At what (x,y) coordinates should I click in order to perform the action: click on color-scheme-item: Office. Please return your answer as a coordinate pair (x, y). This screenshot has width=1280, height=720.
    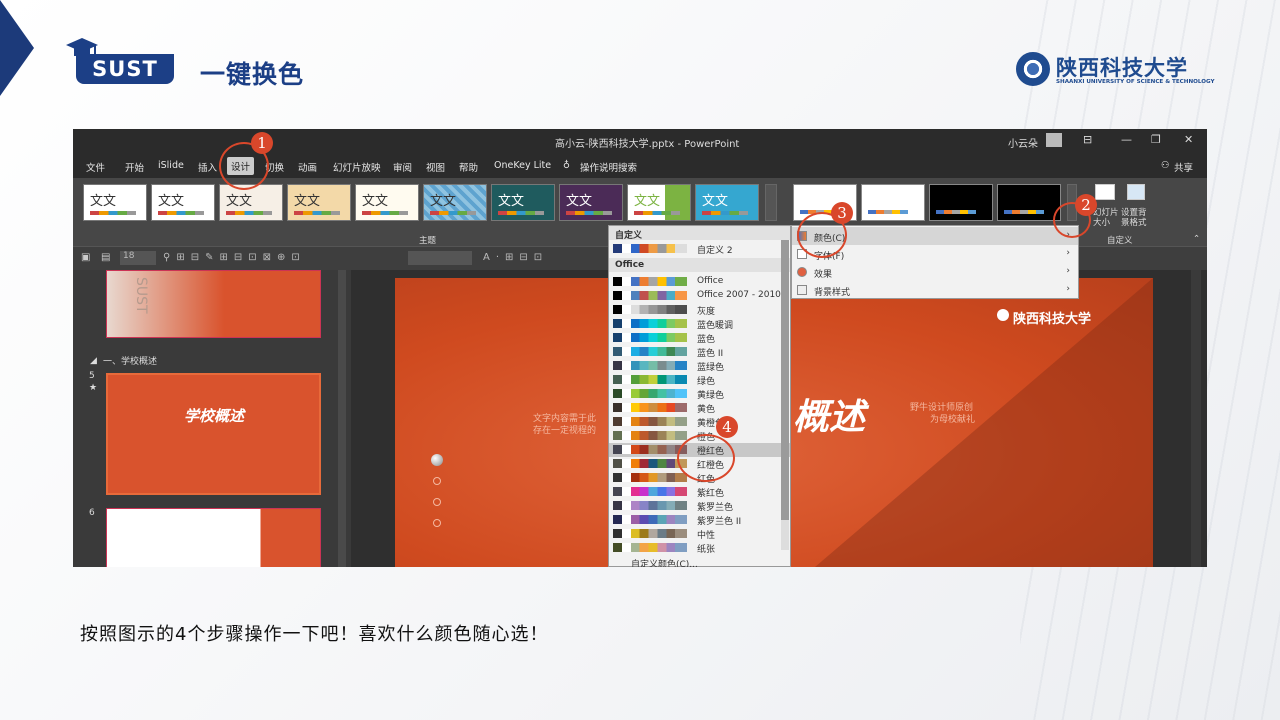
    Looking at the image, I should click on (699, 282).